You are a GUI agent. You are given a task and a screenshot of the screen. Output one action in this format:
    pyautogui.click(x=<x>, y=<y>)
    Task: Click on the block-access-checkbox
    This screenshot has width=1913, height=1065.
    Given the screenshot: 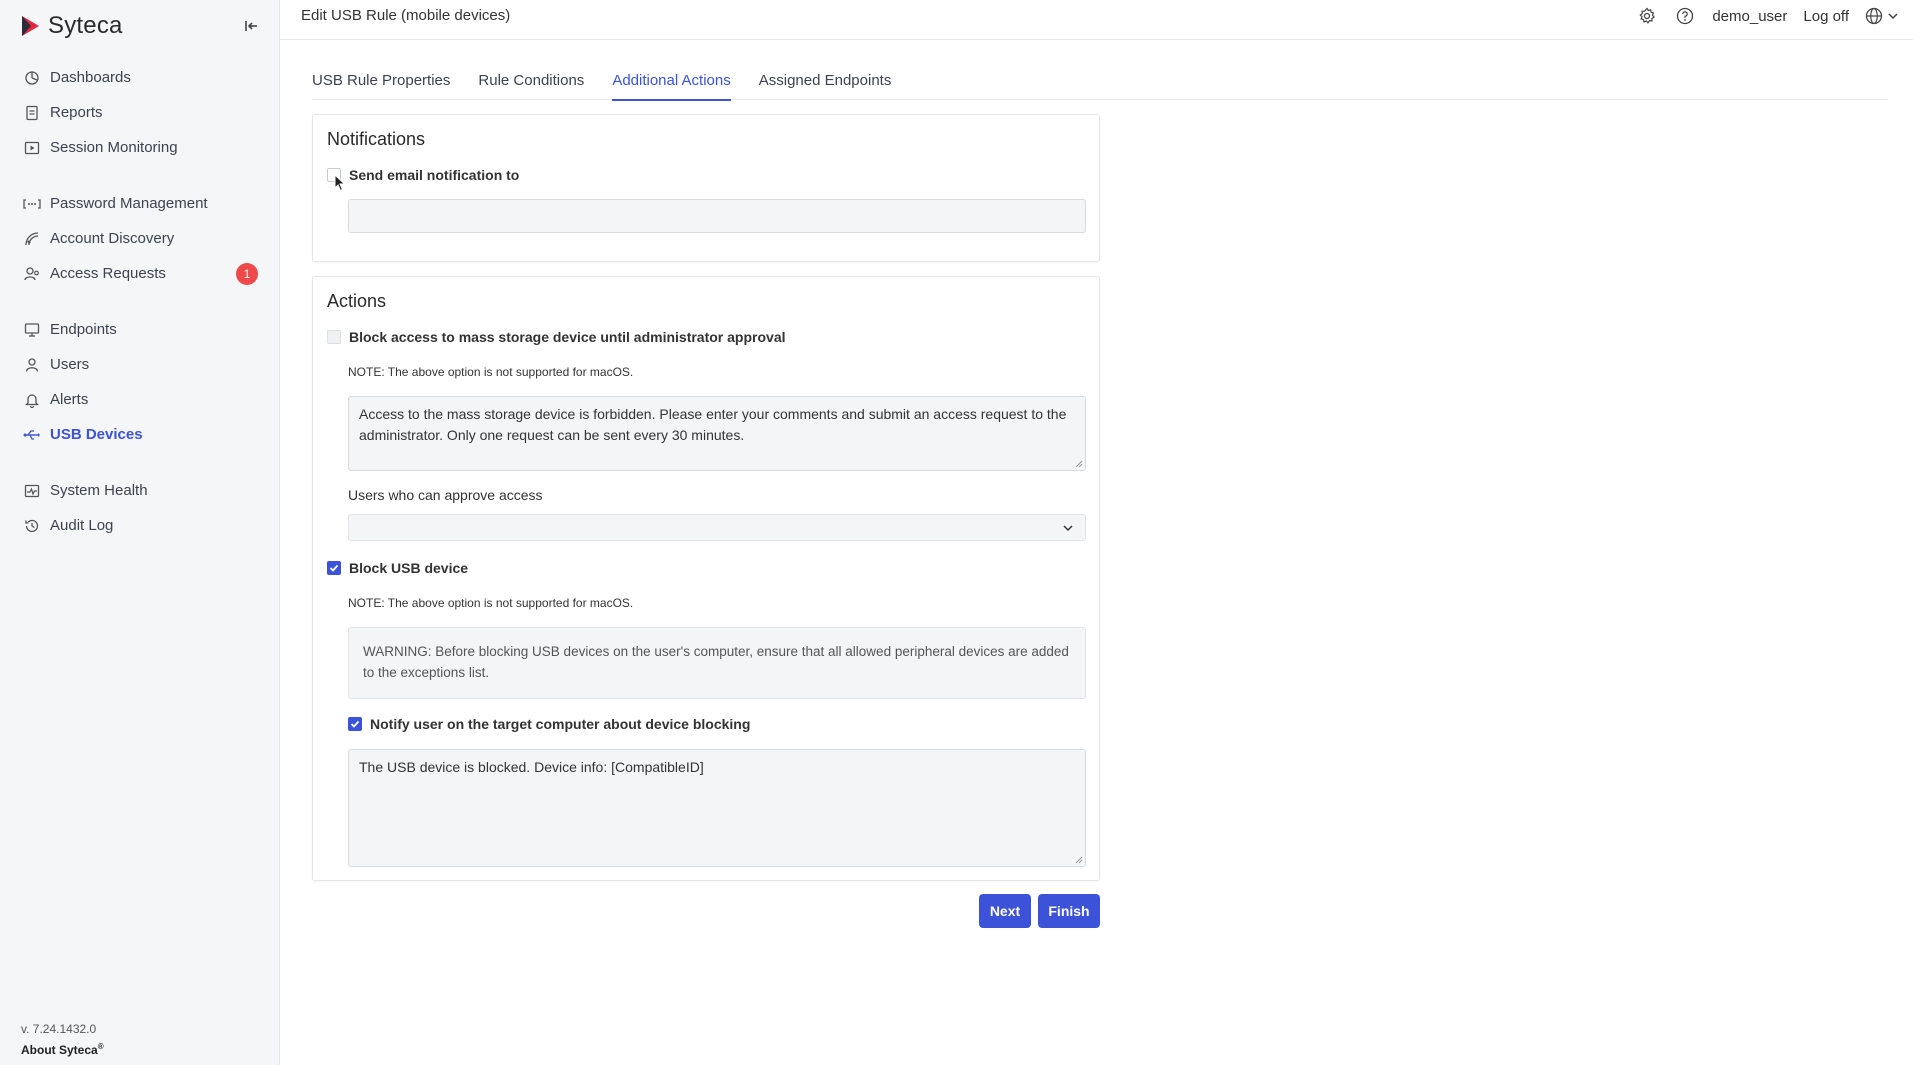 What is the action you would take?
    pyautogui.click(x=334, y=337)
    